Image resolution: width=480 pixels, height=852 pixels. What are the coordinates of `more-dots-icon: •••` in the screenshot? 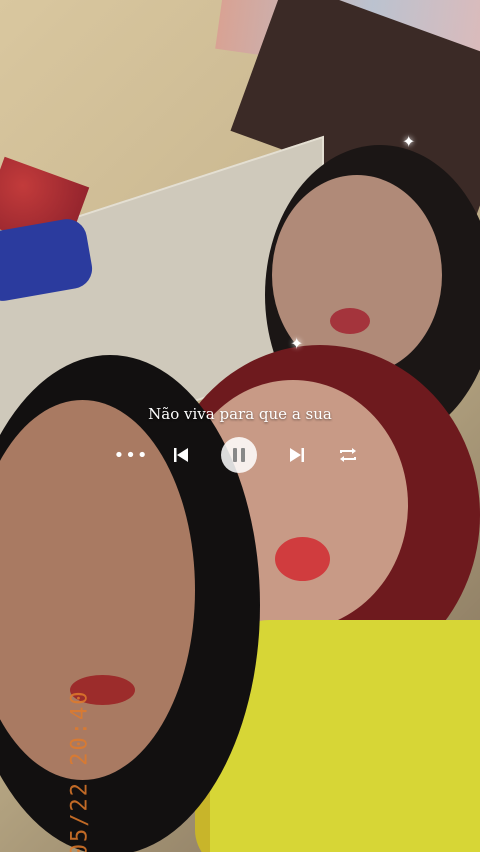 It's located at (131, 455).